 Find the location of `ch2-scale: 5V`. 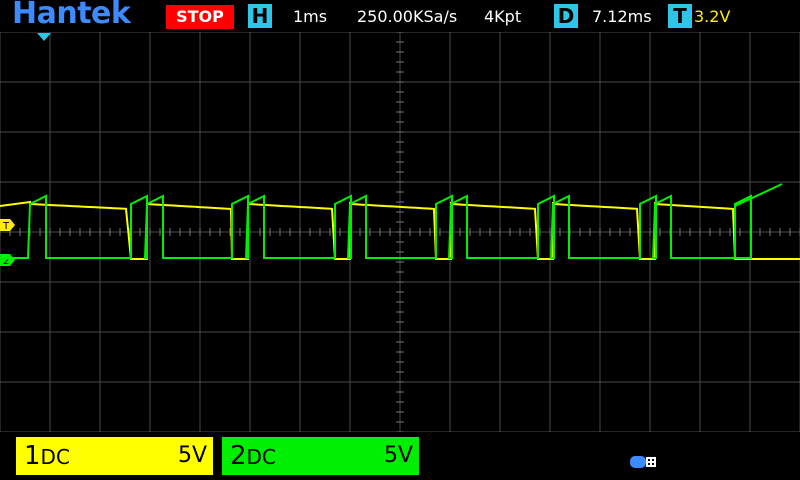

ch2-scale: 5V is located at coordinates (398, 455).